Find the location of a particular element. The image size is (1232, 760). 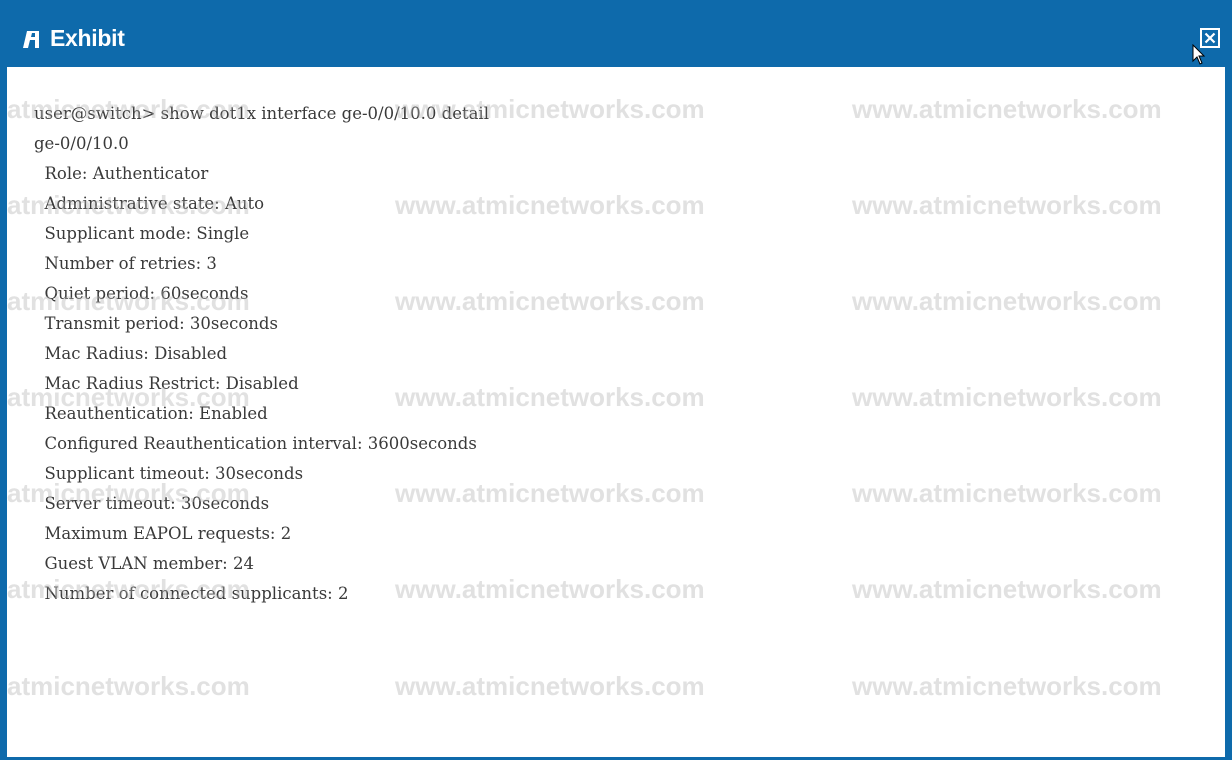

output-line: ge-0/0/10.0 is located at coordinates (81, 143).